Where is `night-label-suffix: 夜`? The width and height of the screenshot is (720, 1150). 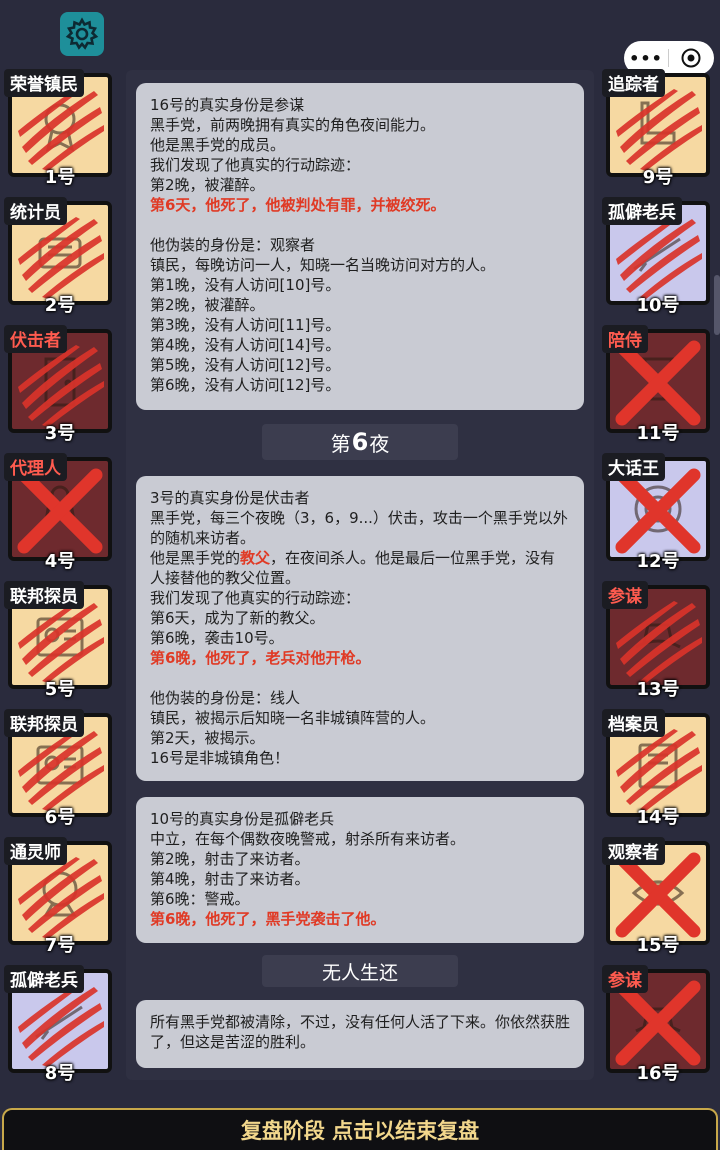
night-label-suffix: 夜 is located at coordinates (379, 443).